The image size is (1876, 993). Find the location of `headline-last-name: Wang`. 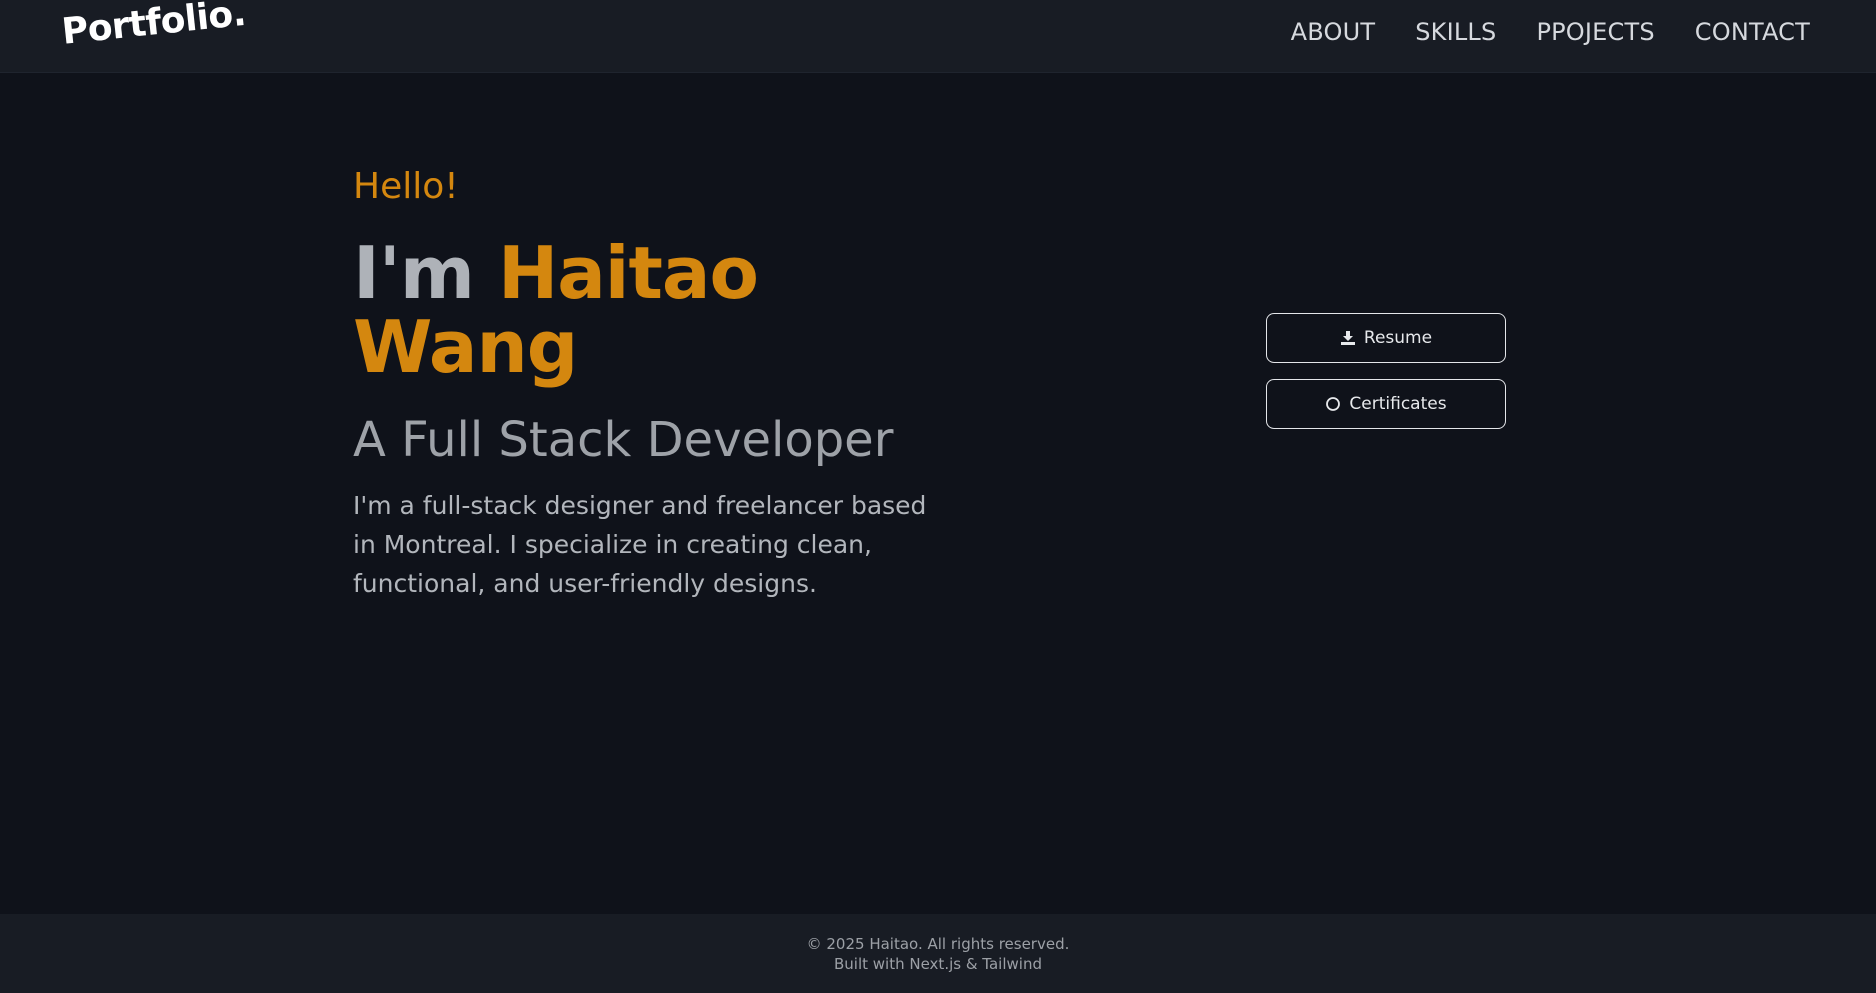

headline-last-name: Wang is located at coordinates (465, 347).